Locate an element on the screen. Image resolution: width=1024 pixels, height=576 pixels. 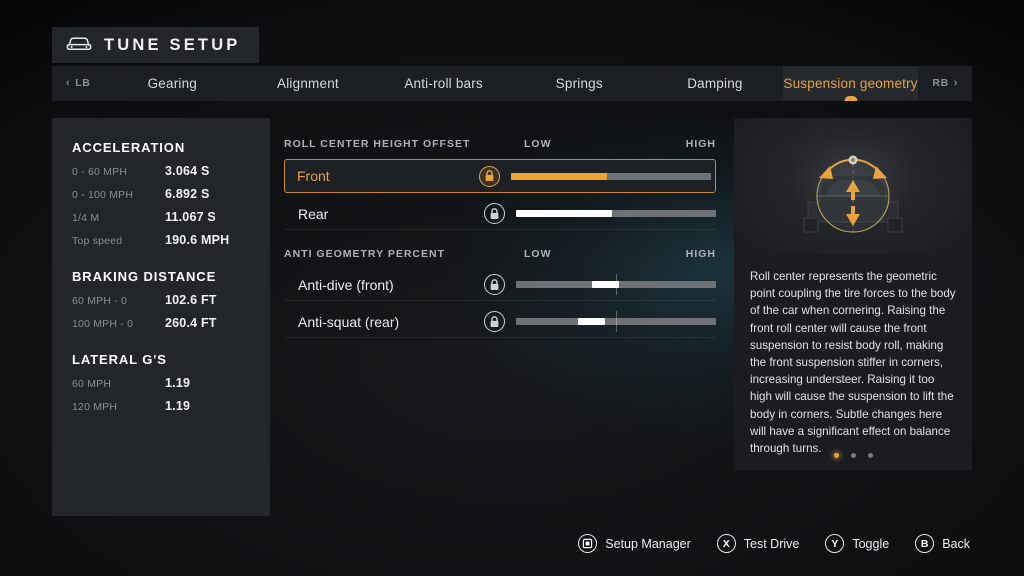
stat-value: 3.064 S is located at coordinates (187, 171).